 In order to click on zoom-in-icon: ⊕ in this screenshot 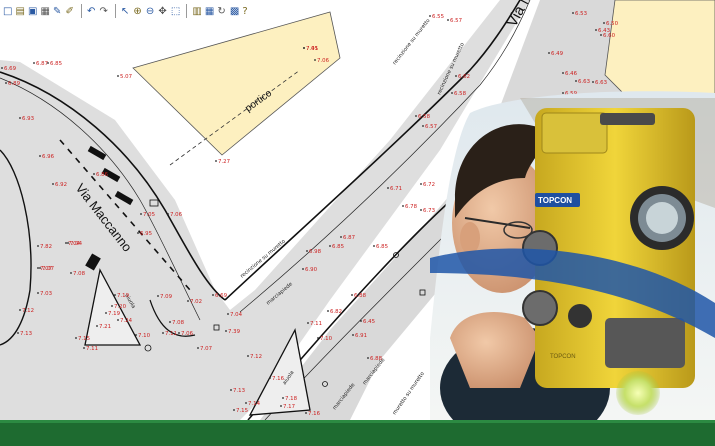, I will do `click(138, 11)`.